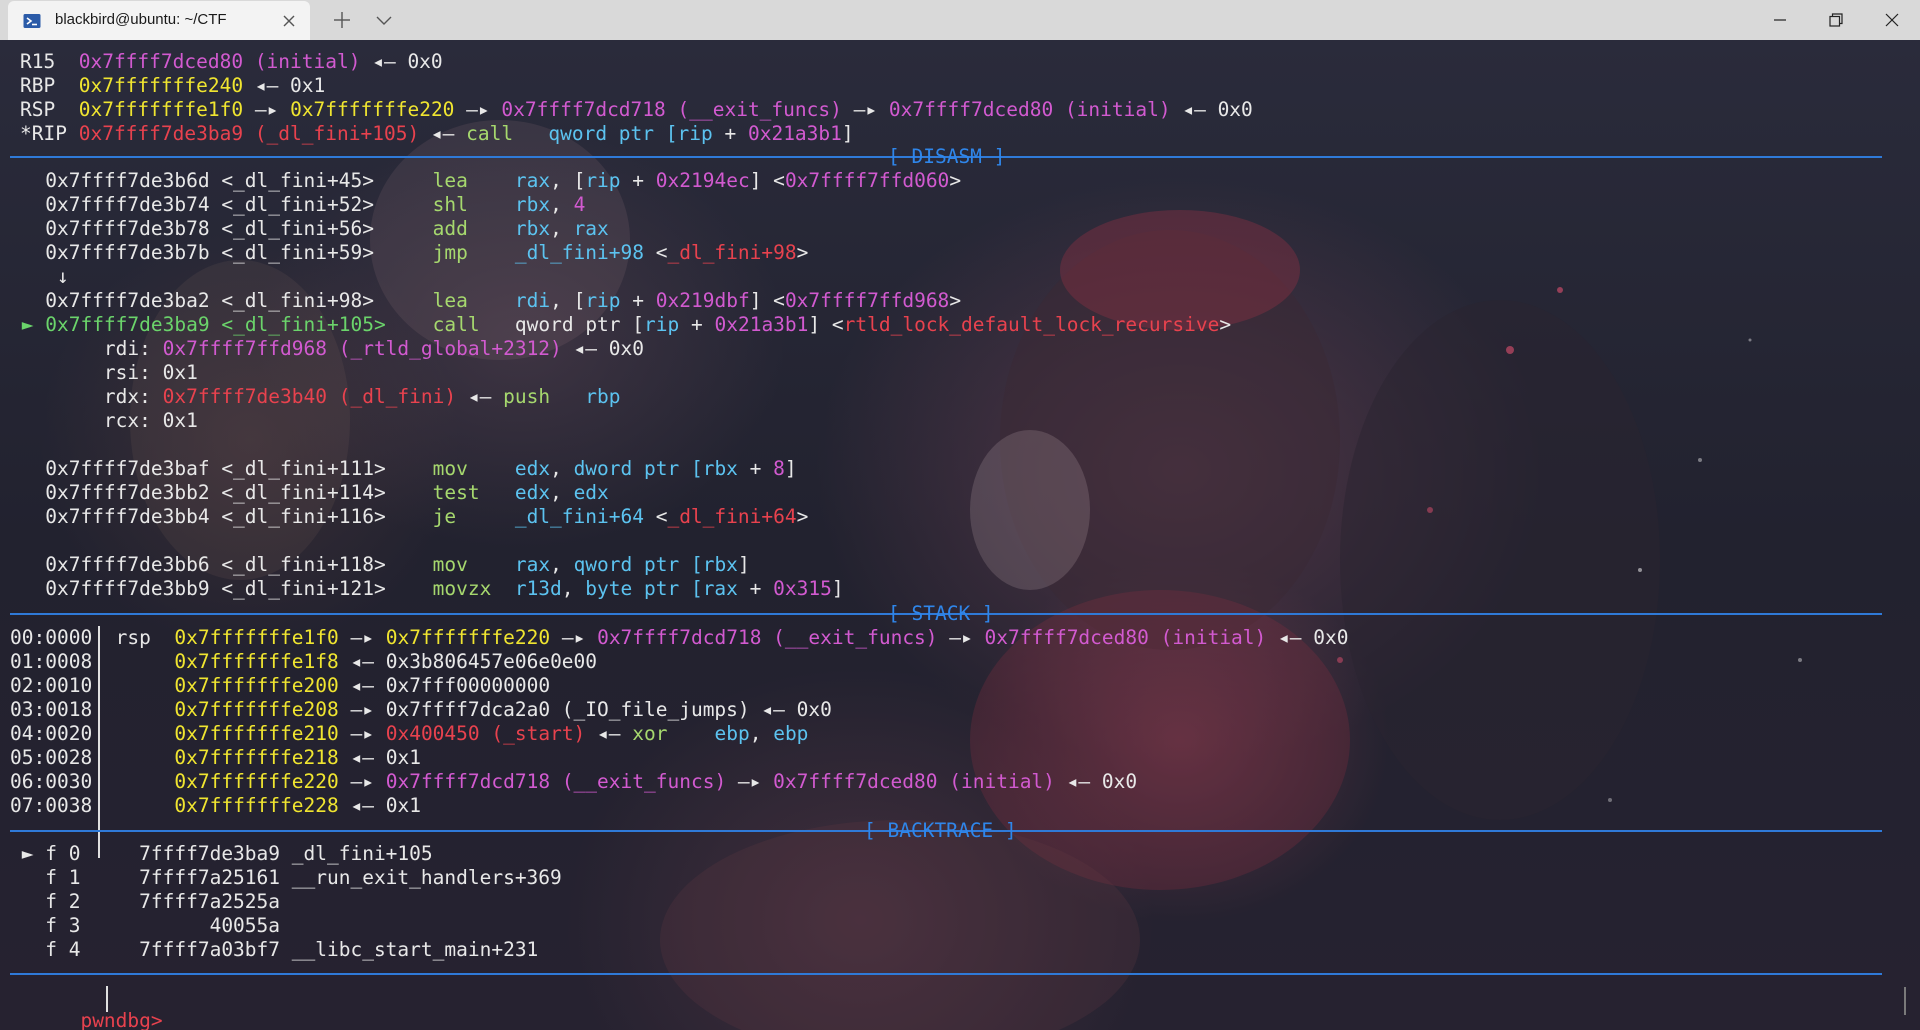  I want to click on title-bar: blackbird@ubuntu: ~/CTF, so click(960, 20).